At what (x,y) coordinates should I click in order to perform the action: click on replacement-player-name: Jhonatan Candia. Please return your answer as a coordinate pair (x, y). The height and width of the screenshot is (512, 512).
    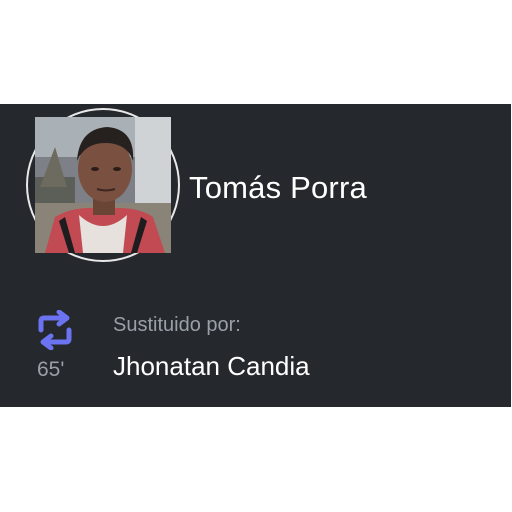
    Looking at the image, I should click on (211, 366).